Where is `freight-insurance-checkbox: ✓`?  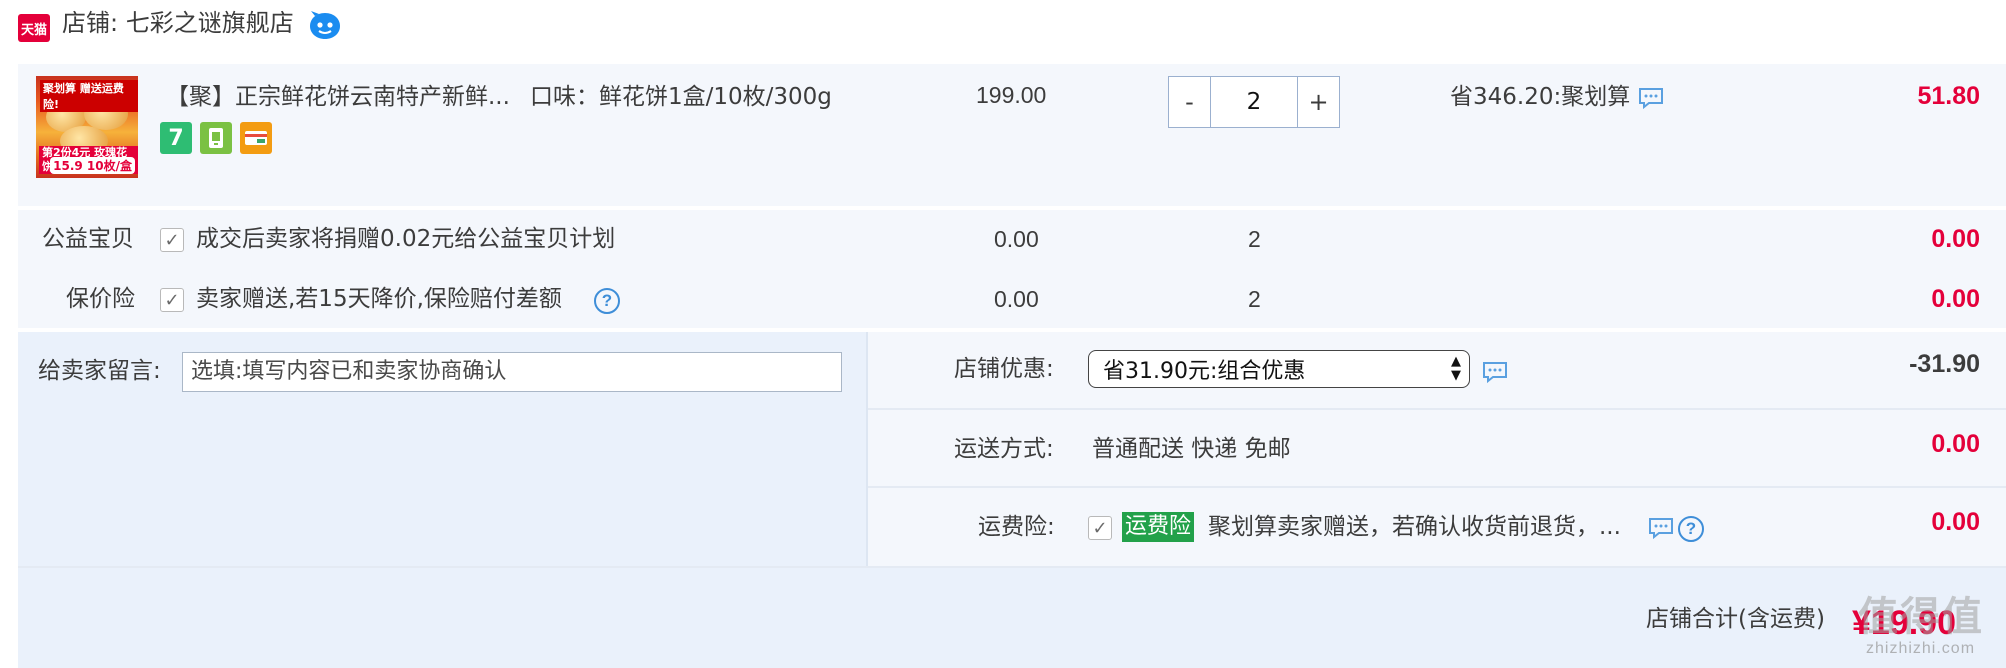 freight-insurance-checkbox: ✓ is located at coordinates (1100, 528).